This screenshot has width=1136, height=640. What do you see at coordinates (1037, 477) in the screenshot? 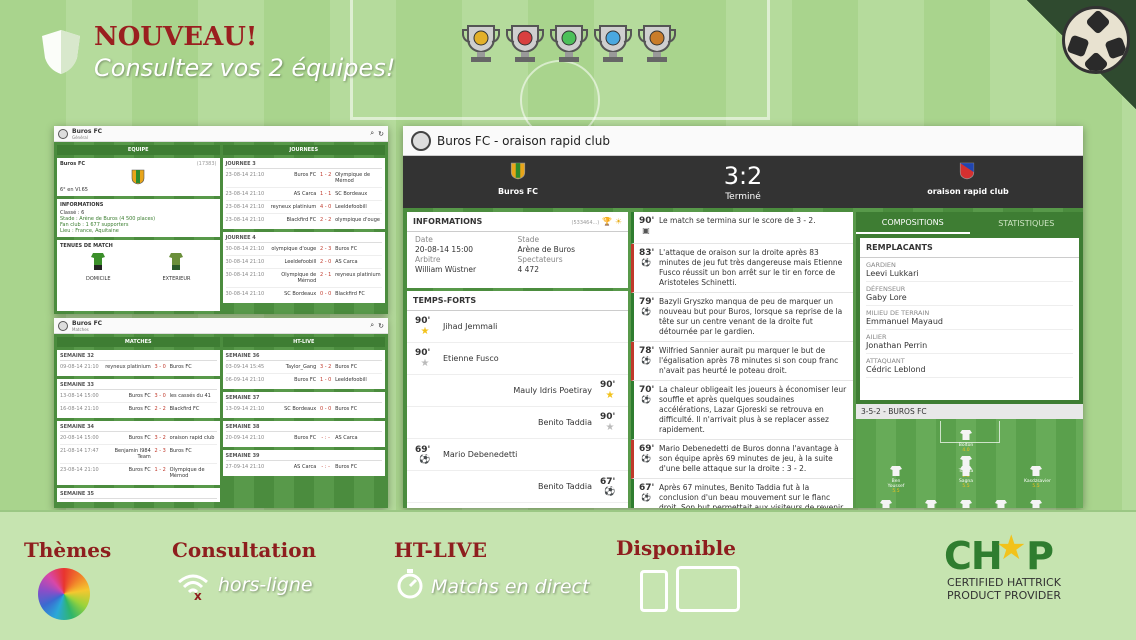
I see `pitch-player: Kasdzsavier 5.5` at bounding box center [1037, 477].